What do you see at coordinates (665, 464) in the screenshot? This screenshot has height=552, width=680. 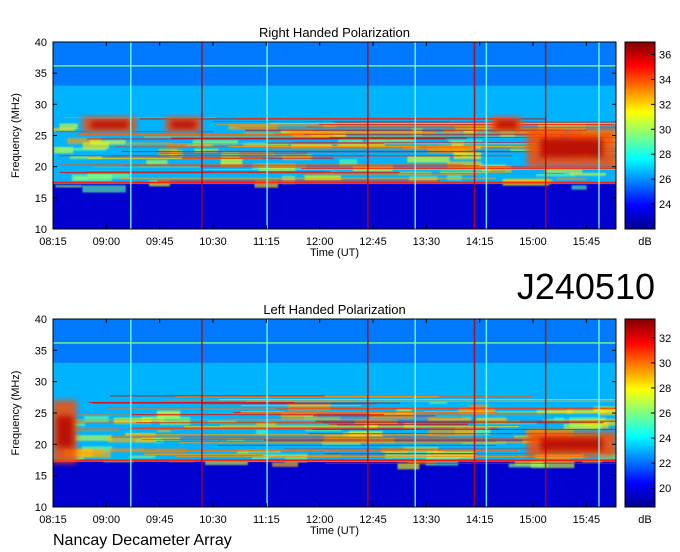 I see `colorbar-tick-label: 22` at bounding box center [665, 464].